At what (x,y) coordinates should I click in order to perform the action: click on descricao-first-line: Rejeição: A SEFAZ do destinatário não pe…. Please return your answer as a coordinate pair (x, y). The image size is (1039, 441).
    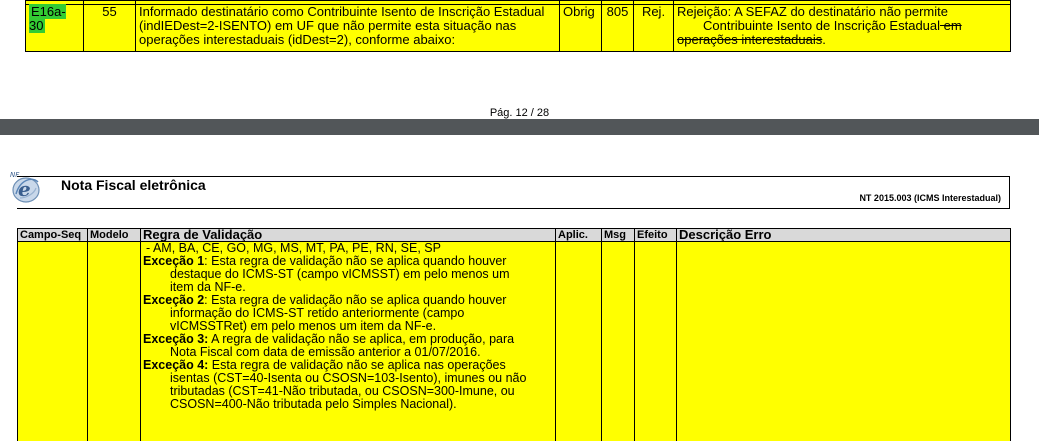
    Looking at the image, I should click on (812, 11).